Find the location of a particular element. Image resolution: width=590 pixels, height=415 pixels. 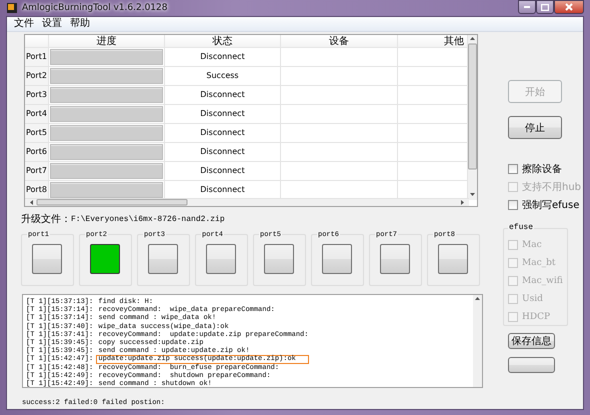

maximize-icon is located at coordinates (545, 7).